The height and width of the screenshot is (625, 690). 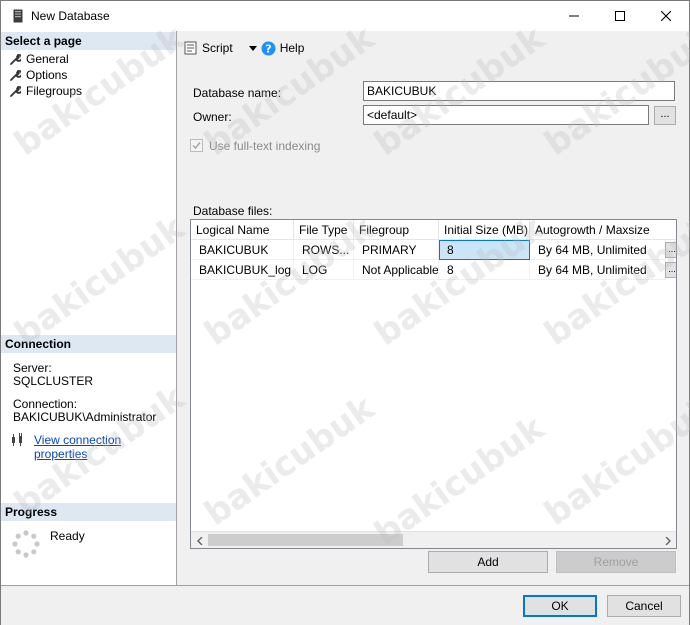 I want to click on script-label: Script, so click(x=217, y=48).